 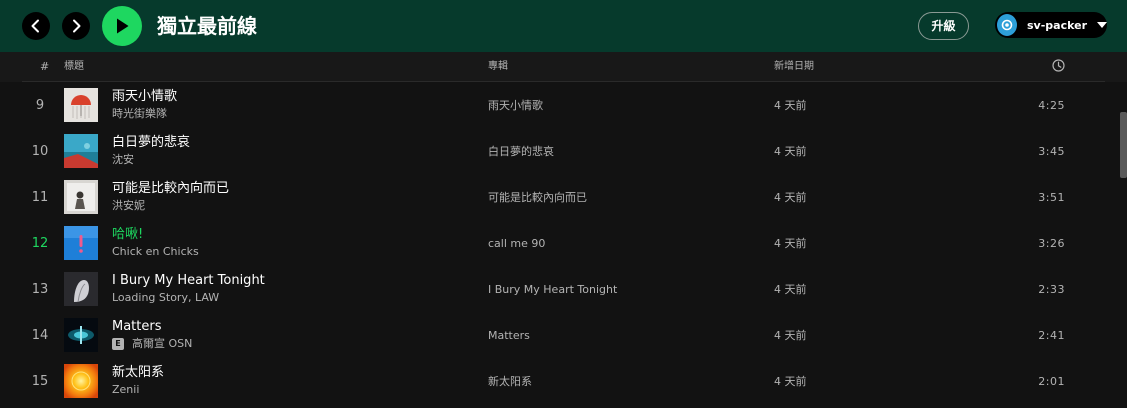 I want to click on track-album: 雨天小情歌, so click(x=515, y=106).